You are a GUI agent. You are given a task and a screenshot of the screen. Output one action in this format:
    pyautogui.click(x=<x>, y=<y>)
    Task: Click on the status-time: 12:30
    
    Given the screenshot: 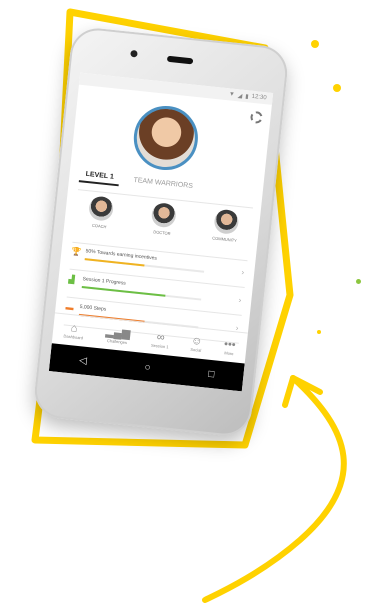 What is the action you would take?
    pyautogui.click(x=259, y=97)
    